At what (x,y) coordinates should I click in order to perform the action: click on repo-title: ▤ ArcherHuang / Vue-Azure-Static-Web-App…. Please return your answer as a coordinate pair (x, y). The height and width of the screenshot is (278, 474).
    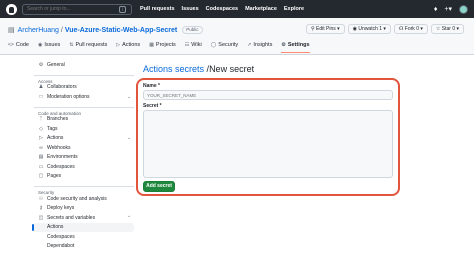
    Looking at the image, I should click on (105, 30).